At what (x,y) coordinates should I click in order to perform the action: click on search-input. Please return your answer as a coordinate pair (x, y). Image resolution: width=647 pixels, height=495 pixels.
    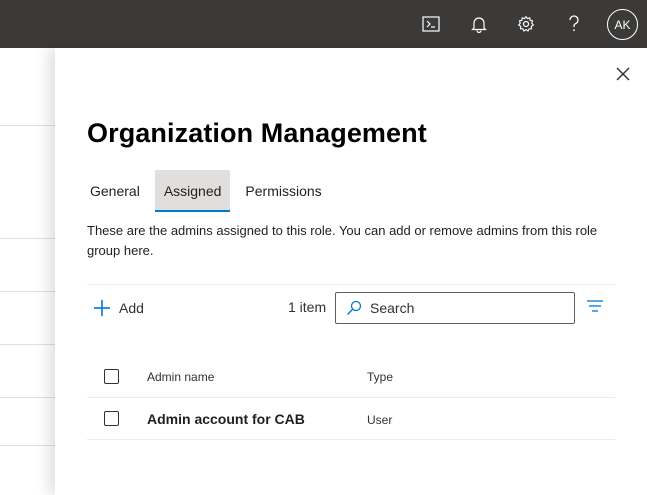
    Looking at the image, I should click on (465, 308).